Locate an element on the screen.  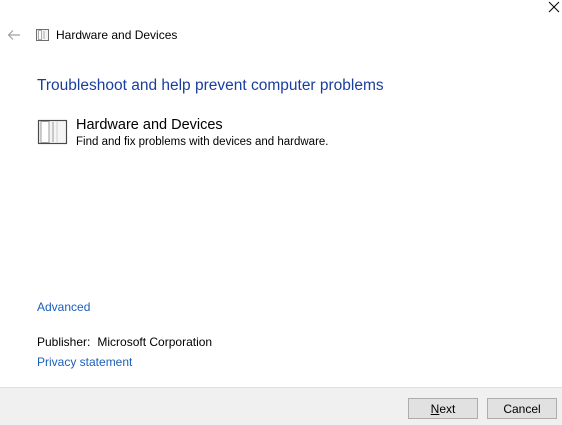
privacy-statement-link: Privacy statement is located at coordinates (84, 362).